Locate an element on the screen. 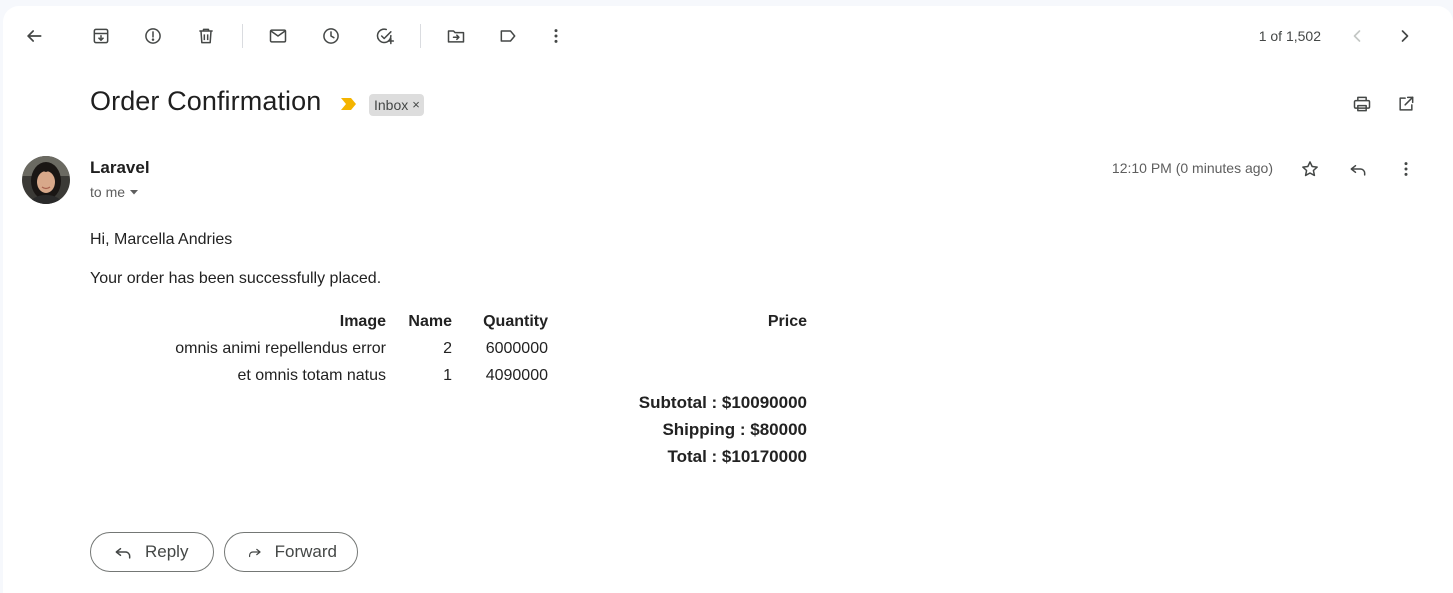 Image resolution: width=1453 pixels, height=593 pixels. header-price: Price is located at coordinates (787, 321).